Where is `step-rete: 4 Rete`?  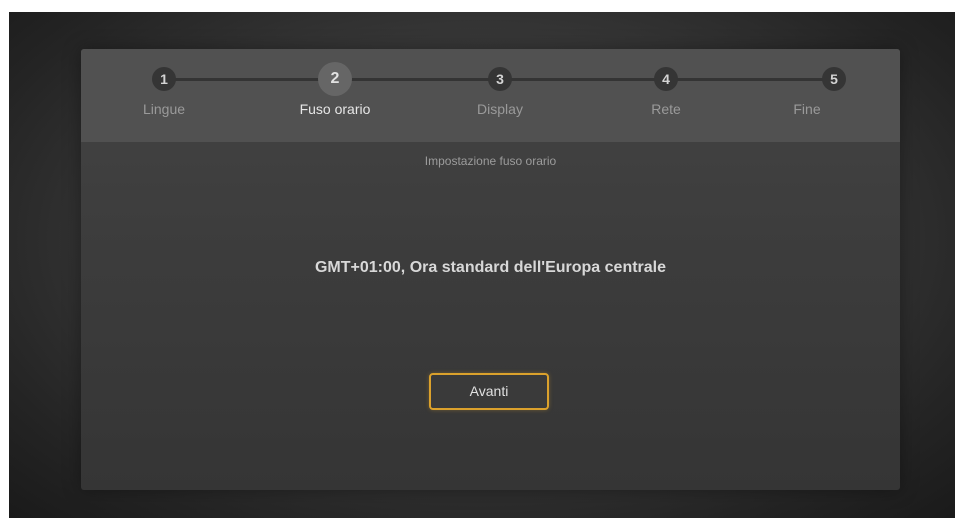 step-rete: 4 Rete is located at coordinates (666, 83).